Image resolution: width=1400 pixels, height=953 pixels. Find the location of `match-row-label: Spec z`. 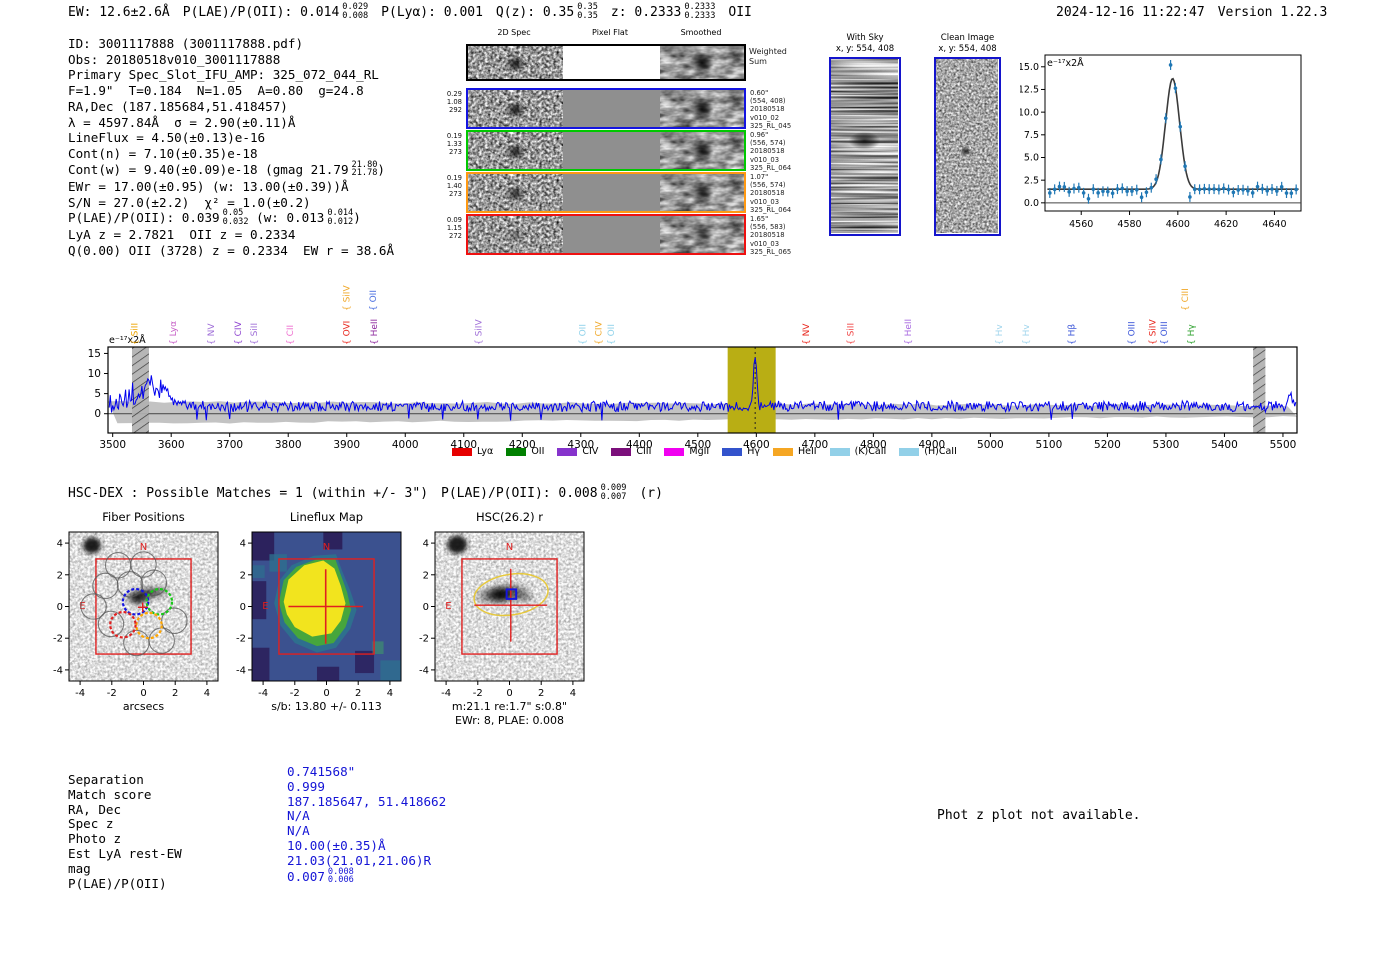

match-row-label: Spec z is located at coordinates (91, 824).